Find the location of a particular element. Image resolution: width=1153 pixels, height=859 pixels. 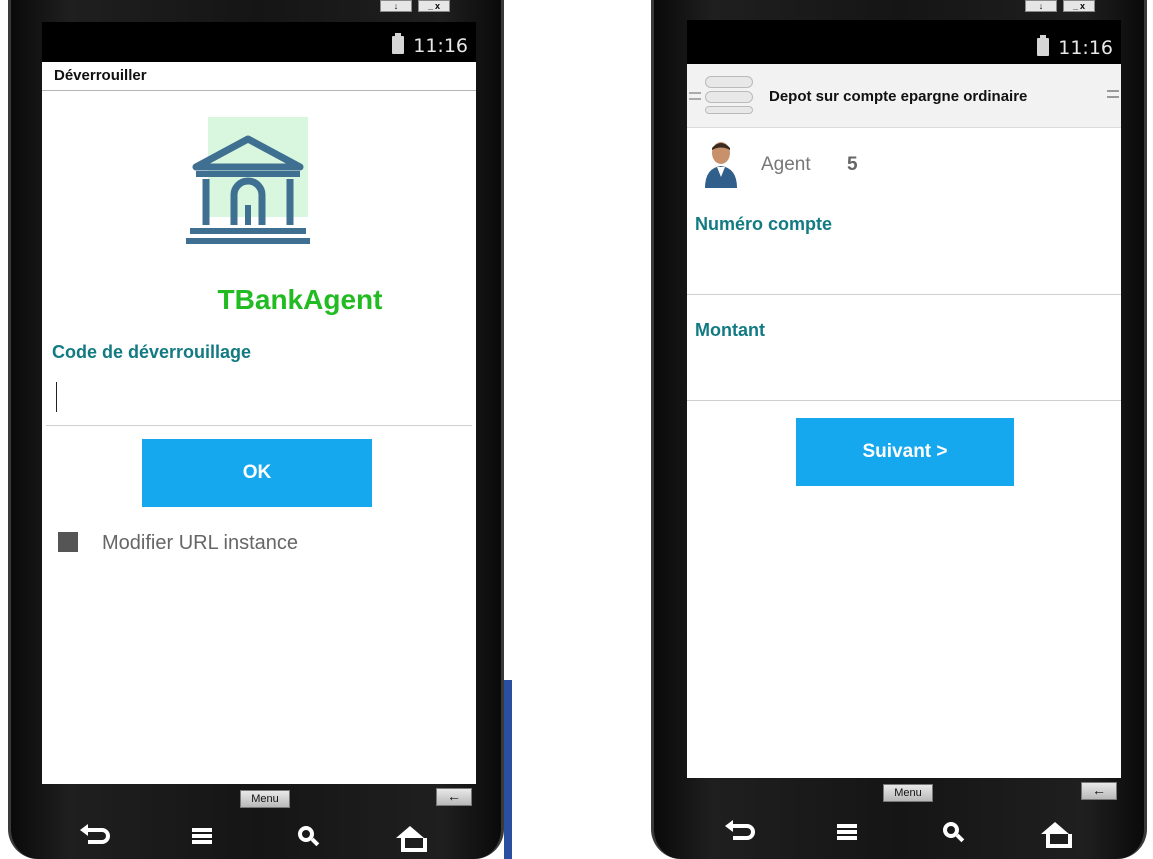

modify-url-label: Modifier URL instance is located at coordinates (200, 543).